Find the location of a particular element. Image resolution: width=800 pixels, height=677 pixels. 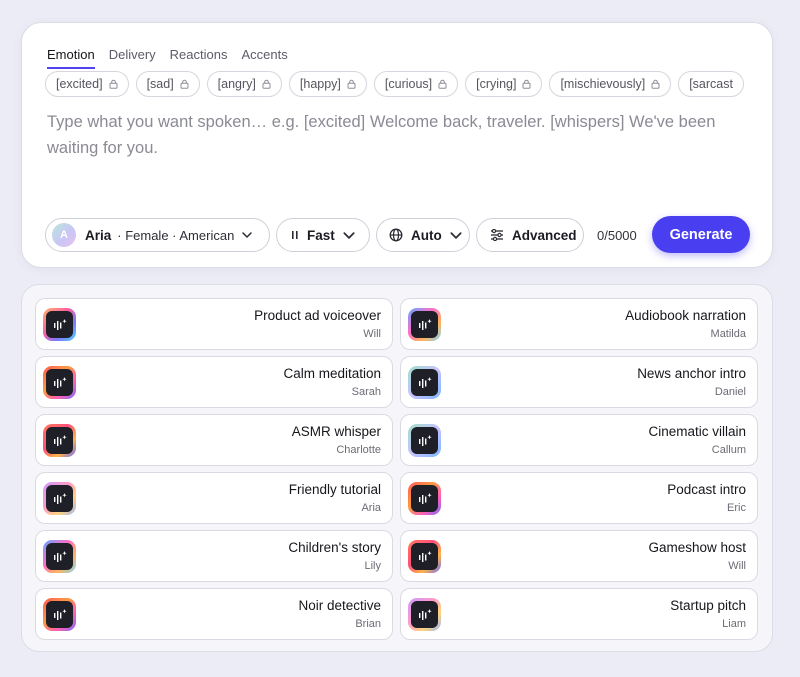

preset-card: Audiobook narration Matilda is located at coordinates (579, 324).